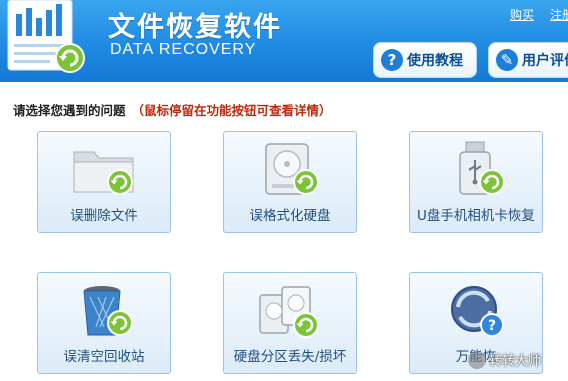 This screenshot has height=381, width=568. What do you see at coordinates (231, 110) in the screenshot?
I see `prompt-hint: （鼠标停留在功能按钮可查看详情）` at bounding box center [231, 110].